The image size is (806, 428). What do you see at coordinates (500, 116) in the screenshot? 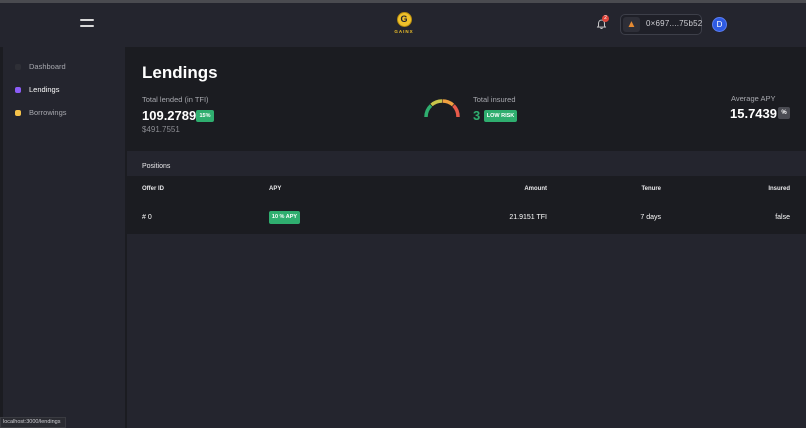
I see `risk-level-badge: LOW RISK` at bounding box center [500, 116].